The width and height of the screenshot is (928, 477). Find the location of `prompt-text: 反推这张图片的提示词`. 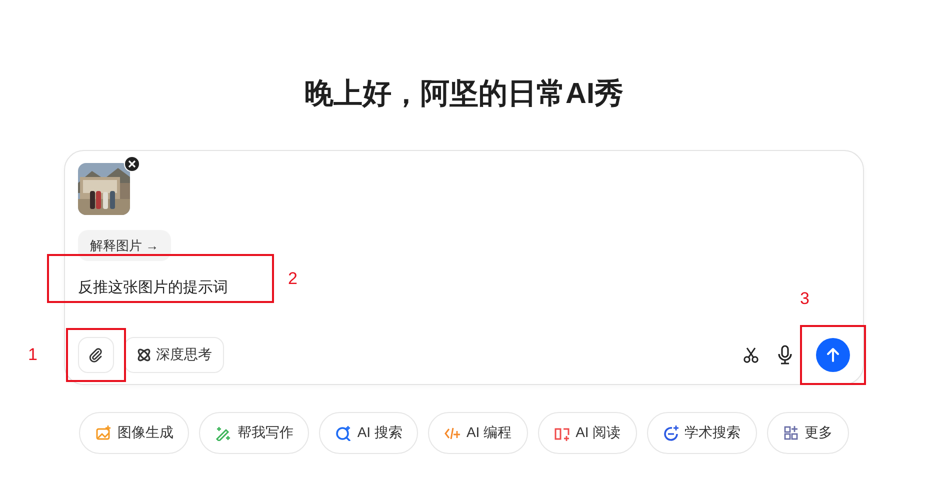

prompt-text: 反推这张图片的提示词 is located at coordinates (153, 288).